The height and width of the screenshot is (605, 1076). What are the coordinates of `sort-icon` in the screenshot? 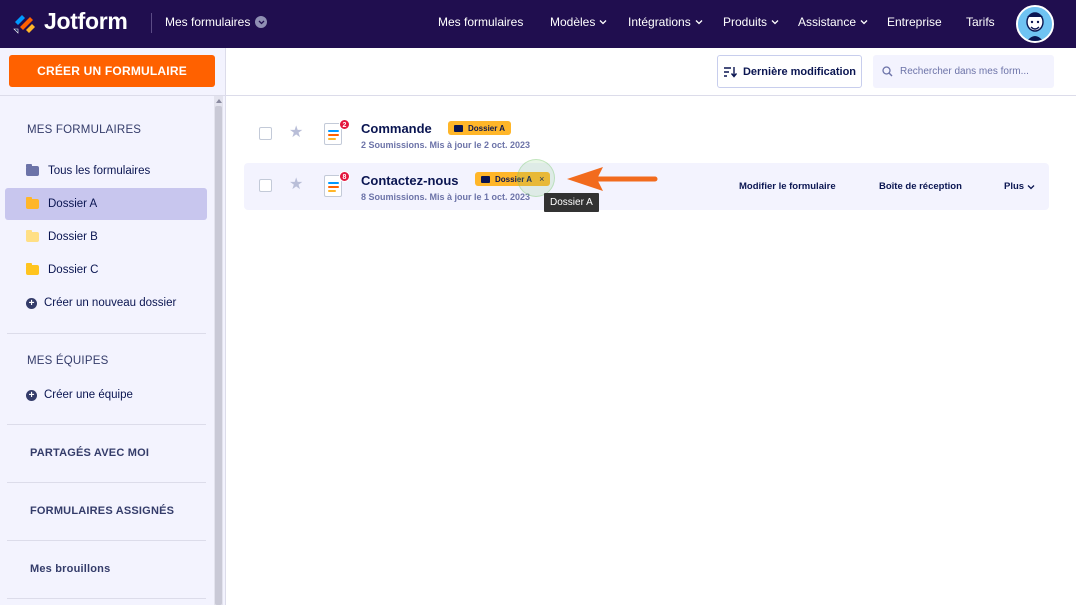 It's located at (730, 72).